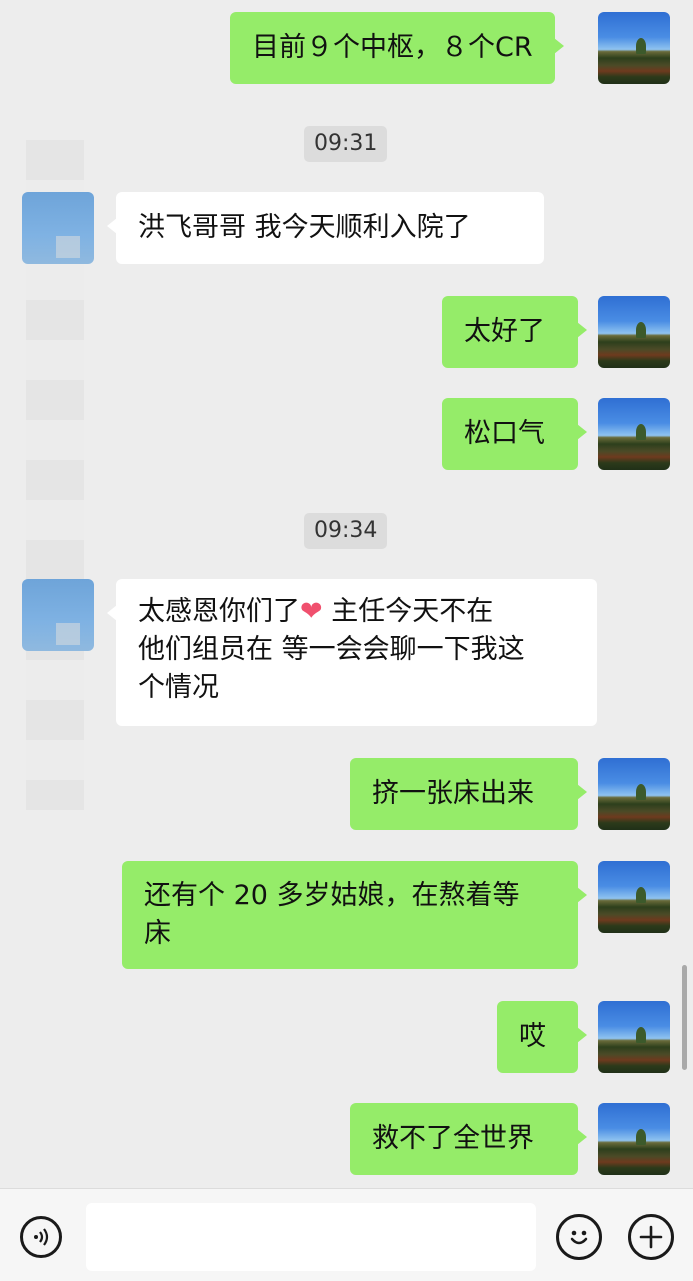 This screenshot has width=693, height=1281. I want to click on emoji-button, so click(579, 1237).